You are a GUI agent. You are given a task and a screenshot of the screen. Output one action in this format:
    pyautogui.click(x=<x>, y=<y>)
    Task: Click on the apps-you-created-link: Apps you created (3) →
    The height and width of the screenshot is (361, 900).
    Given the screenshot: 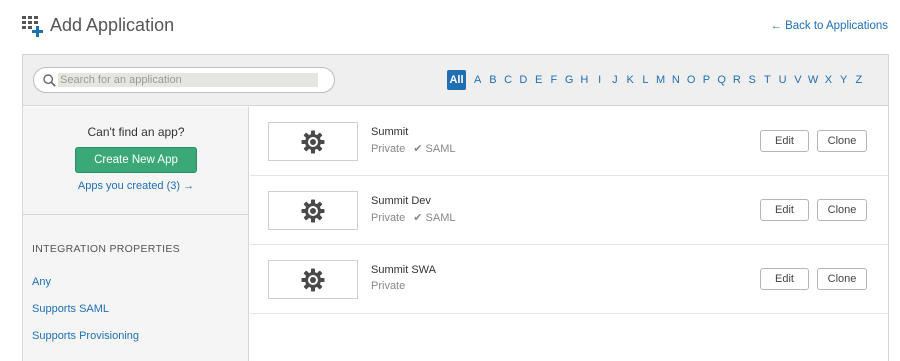 What is the action you would take?
    pyautogui.click(x=136, y=186)
    